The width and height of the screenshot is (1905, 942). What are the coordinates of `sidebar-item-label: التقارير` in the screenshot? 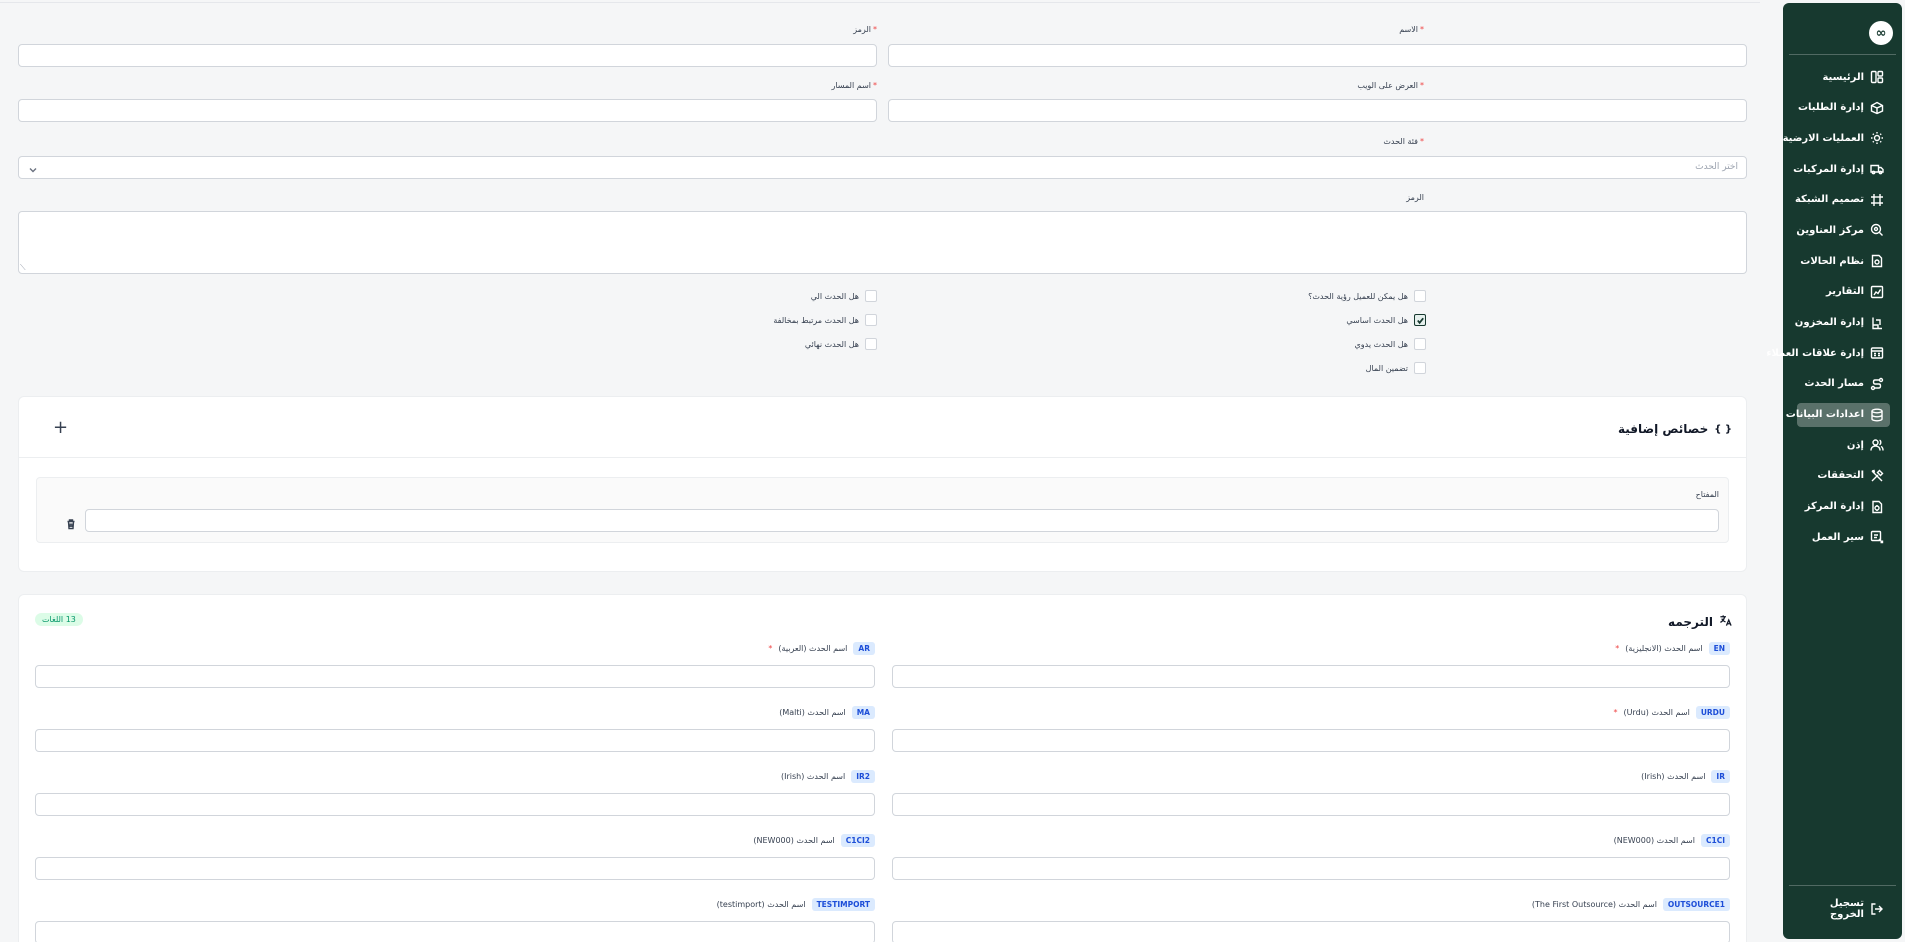 It's located at (1845, 292).